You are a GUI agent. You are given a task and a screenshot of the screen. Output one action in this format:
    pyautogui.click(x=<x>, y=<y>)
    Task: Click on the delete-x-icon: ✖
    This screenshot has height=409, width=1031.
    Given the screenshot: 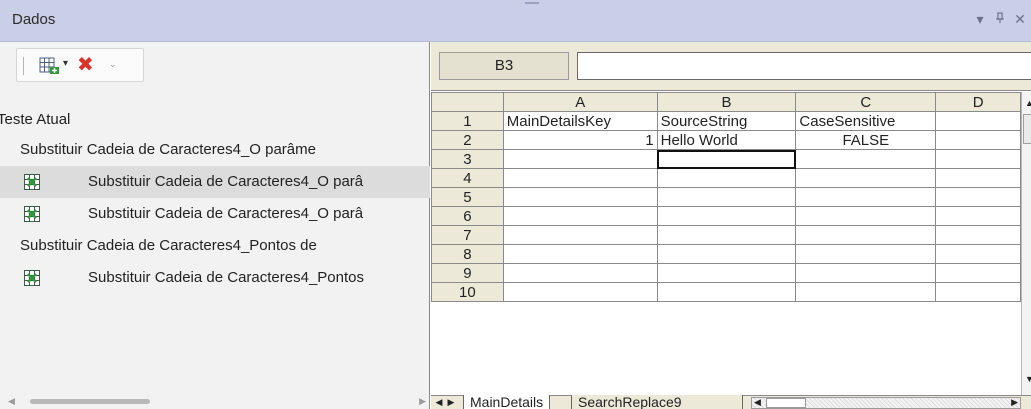 What is the action you would take?
    pyautogui.click(x=85, y=65)
    